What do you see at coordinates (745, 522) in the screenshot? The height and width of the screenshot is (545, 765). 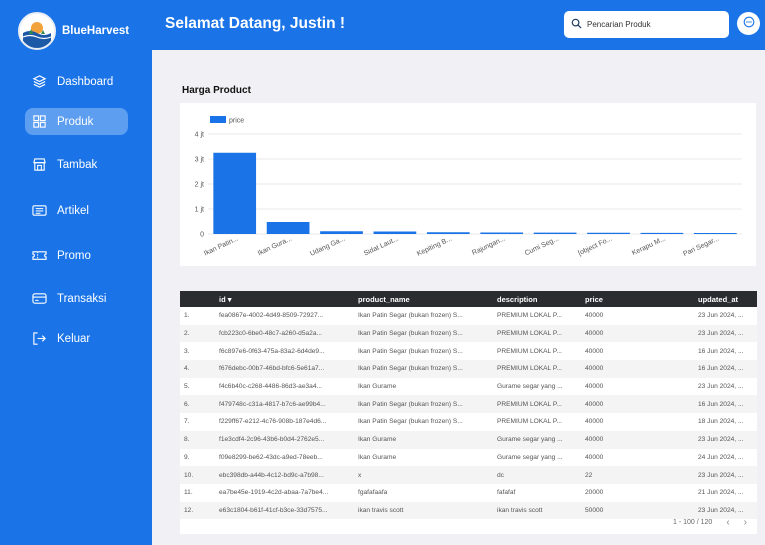 I see `next-page-button: ›` at bounding box center [745, 522].